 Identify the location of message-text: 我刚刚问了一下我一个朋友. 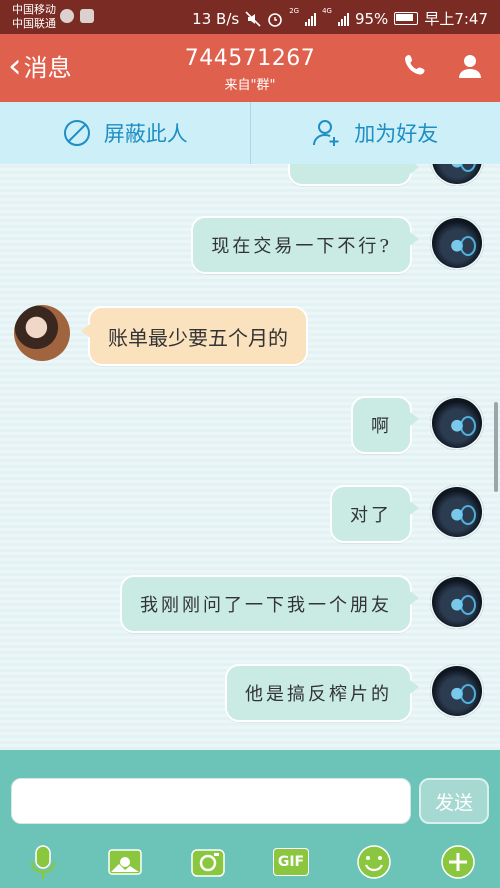
(266, 605).